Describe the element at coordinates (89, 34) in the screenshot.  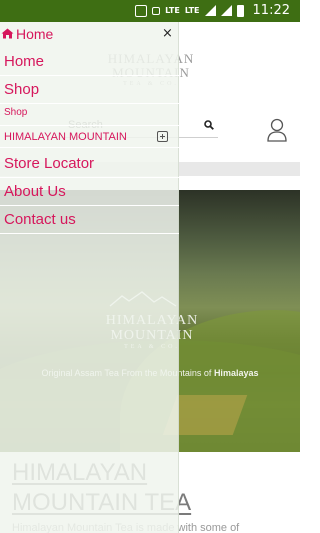
I see `drawer-header: Home ×` at that location.